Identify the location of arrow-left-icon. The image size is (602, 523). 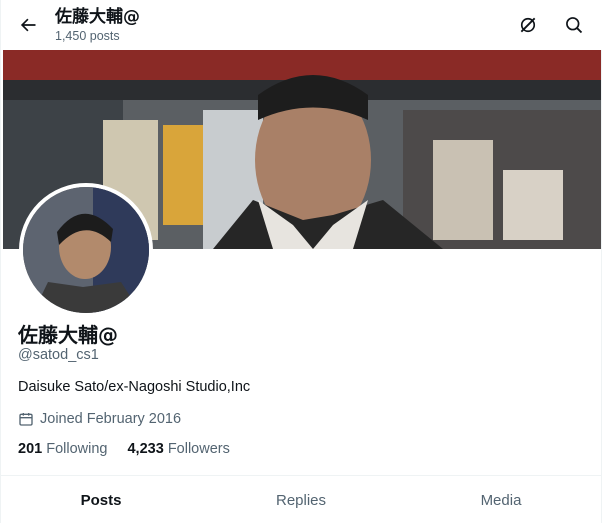
(28, 25).